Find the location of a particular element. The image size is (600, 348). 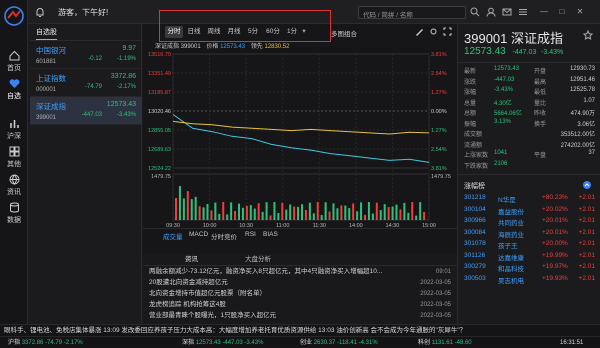

left-nav: 首页 自选 沪深 其他 资讯 数据 is located at coordinates (14, 174).